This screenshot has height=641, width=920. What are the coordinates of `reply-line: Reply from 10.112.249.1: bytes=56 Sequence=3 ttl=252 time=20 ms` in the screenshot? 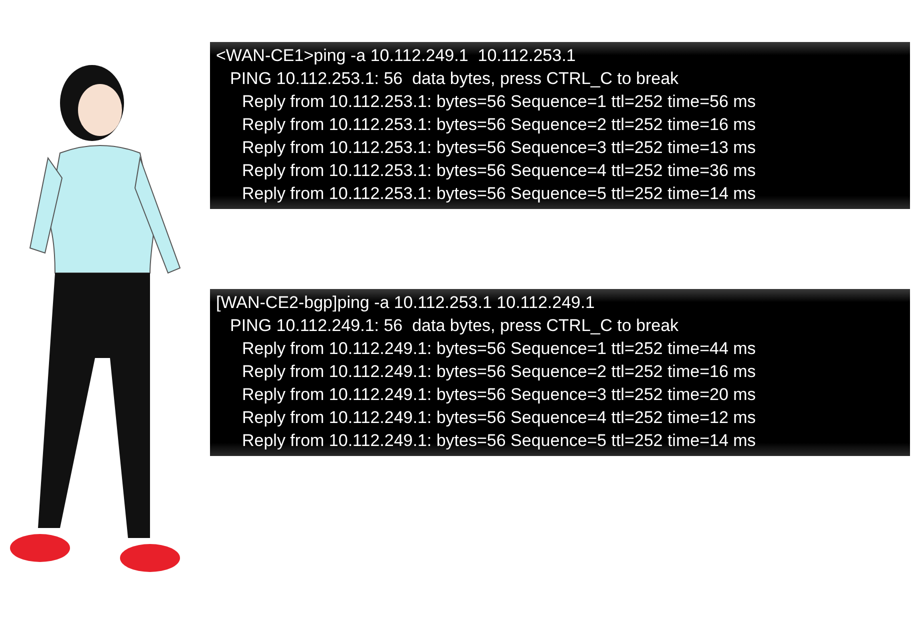 It's located at (499, 395).